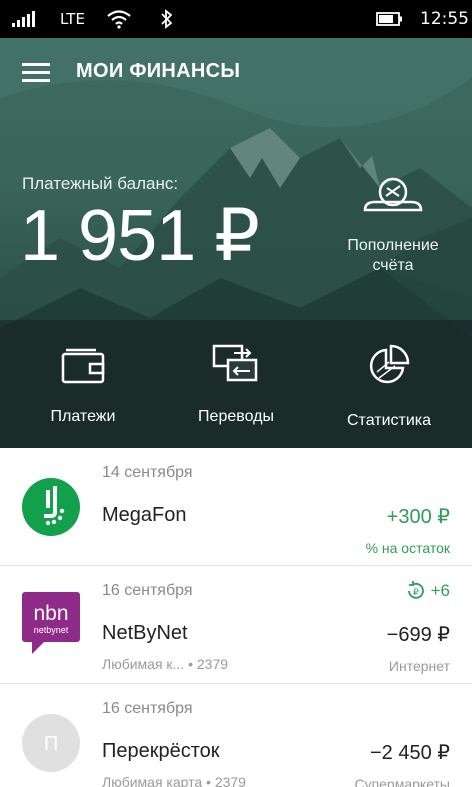  I want to click on app-header: МОИ ФИНАНСЫ, so click(236, 73).